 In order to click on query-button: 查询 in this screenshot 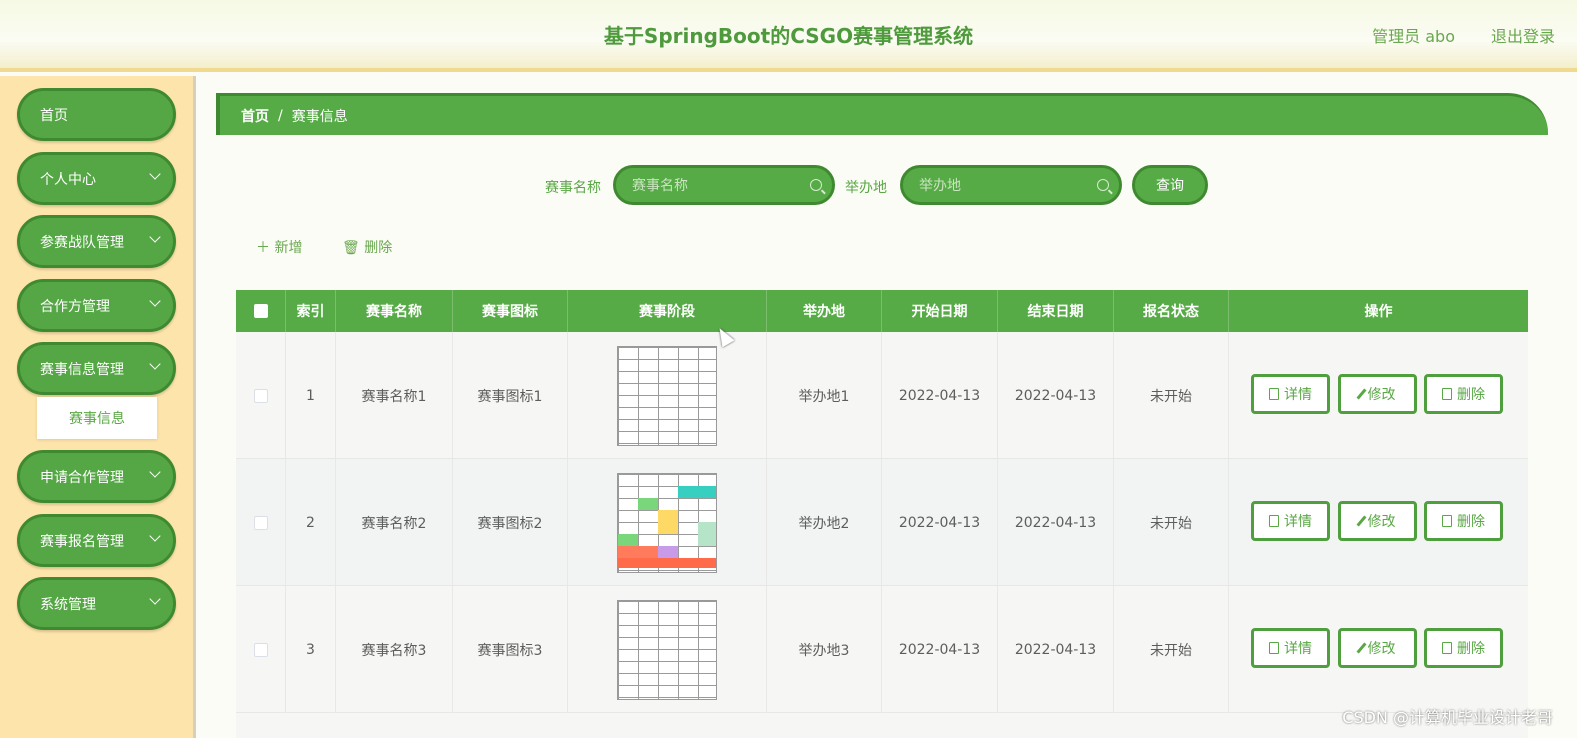, I will do `click(1170, 185)`.